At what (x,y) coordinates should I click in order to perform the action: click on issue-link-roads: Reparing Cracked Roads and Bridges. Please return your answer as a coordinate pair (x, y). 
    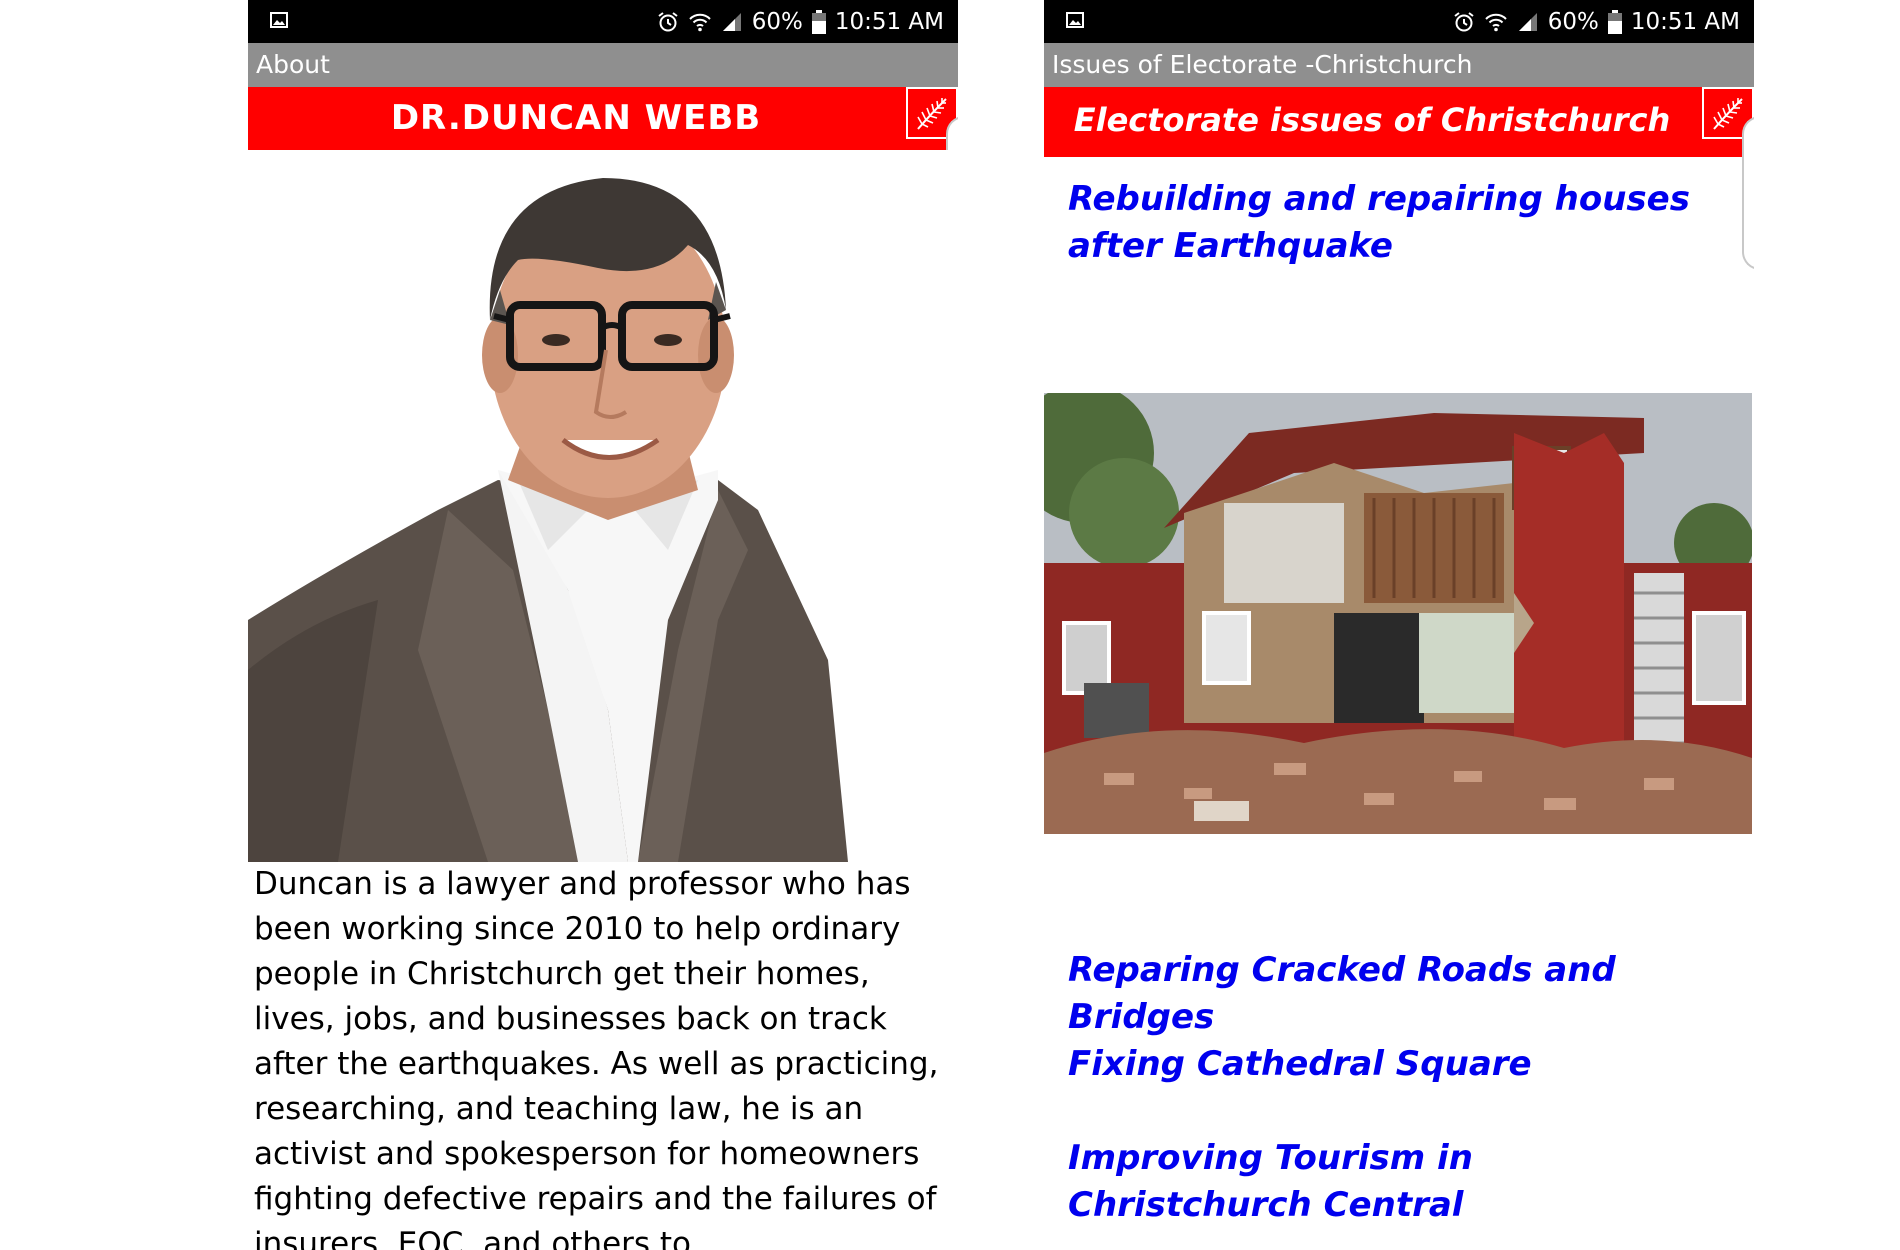
    Looking at the image, I should click on (1398, 994).